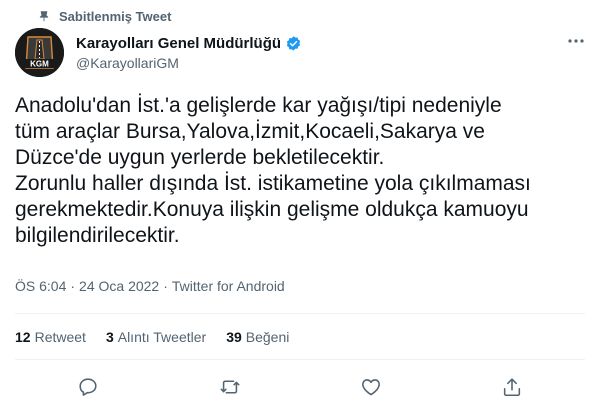 This screenshot has height=419, width=593. What do you see at coordinates (228, 286) in the screenshot?
I see `tweet-source: Twitter for Android` at bounding box center [228, 286].